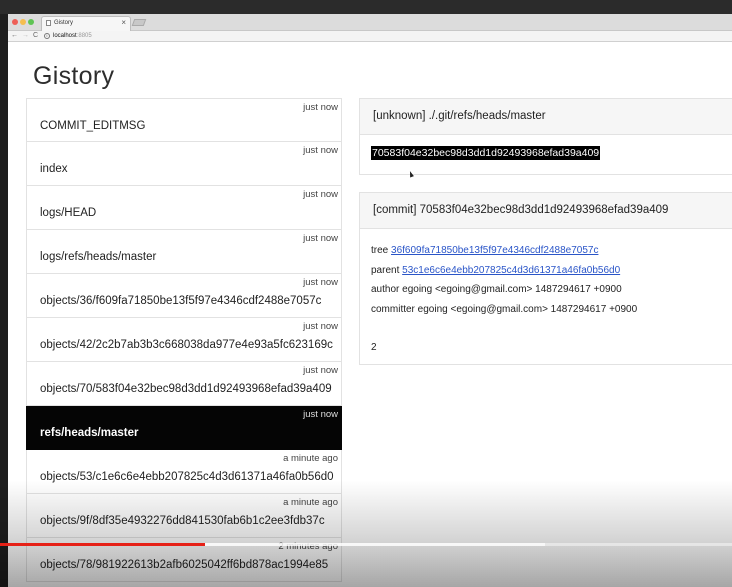 The image size is (732, 587). What do you see at coordinates (68, 213) in the screenshot?
I see `file-name: logs/HEAD` at bounding box center [68, 213].